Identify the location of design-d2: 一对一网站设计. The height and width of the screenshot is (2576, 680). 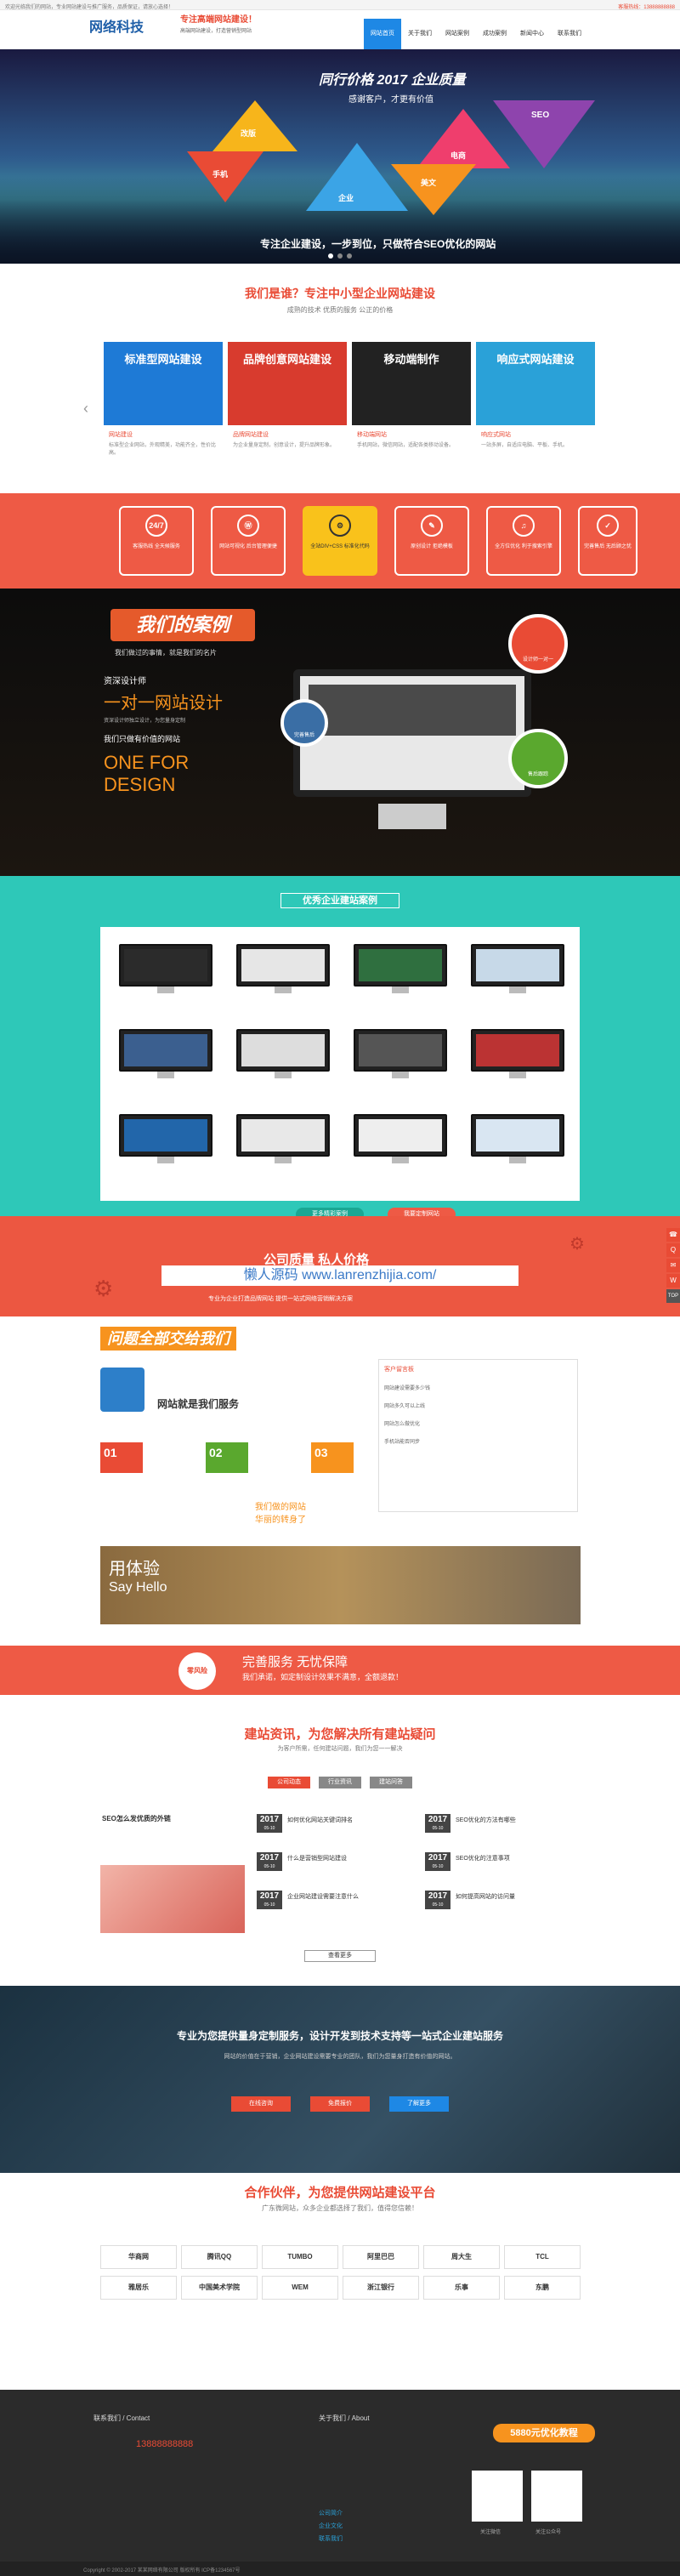
(163, 703).